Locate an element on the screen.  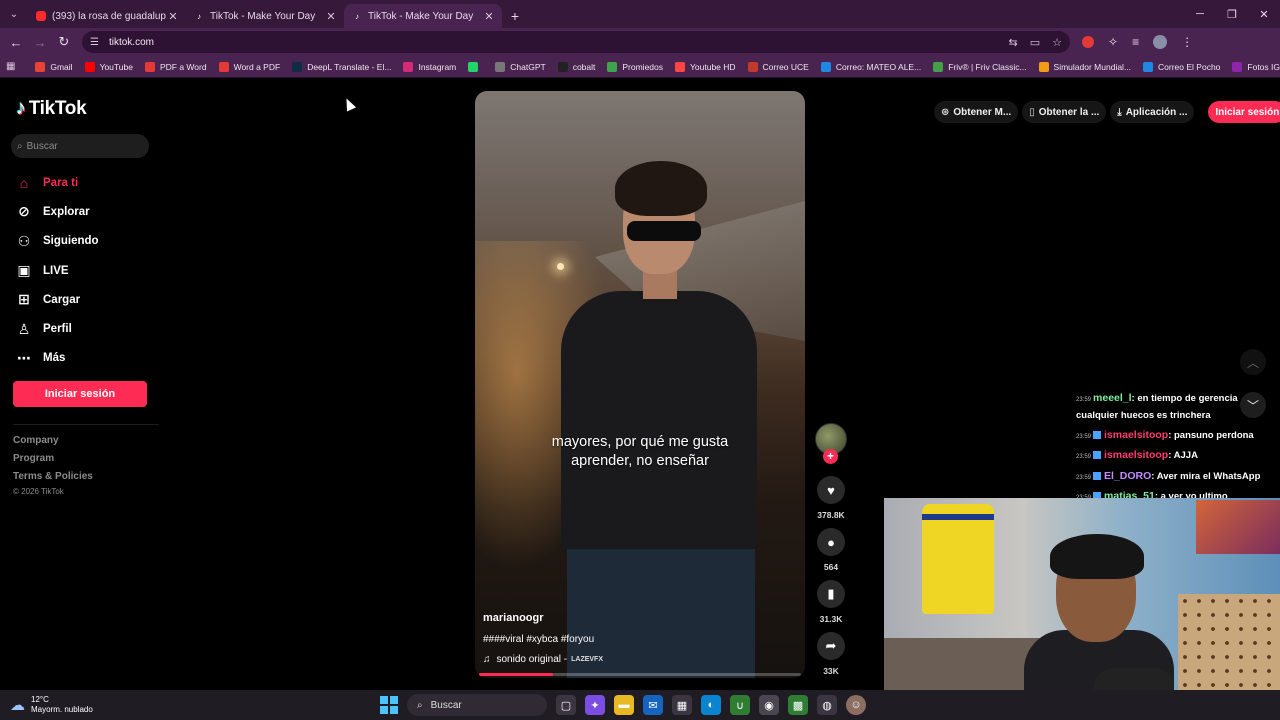
previous-video-chevron-up-icon: ︿ is located at coordinates (1253, 362).